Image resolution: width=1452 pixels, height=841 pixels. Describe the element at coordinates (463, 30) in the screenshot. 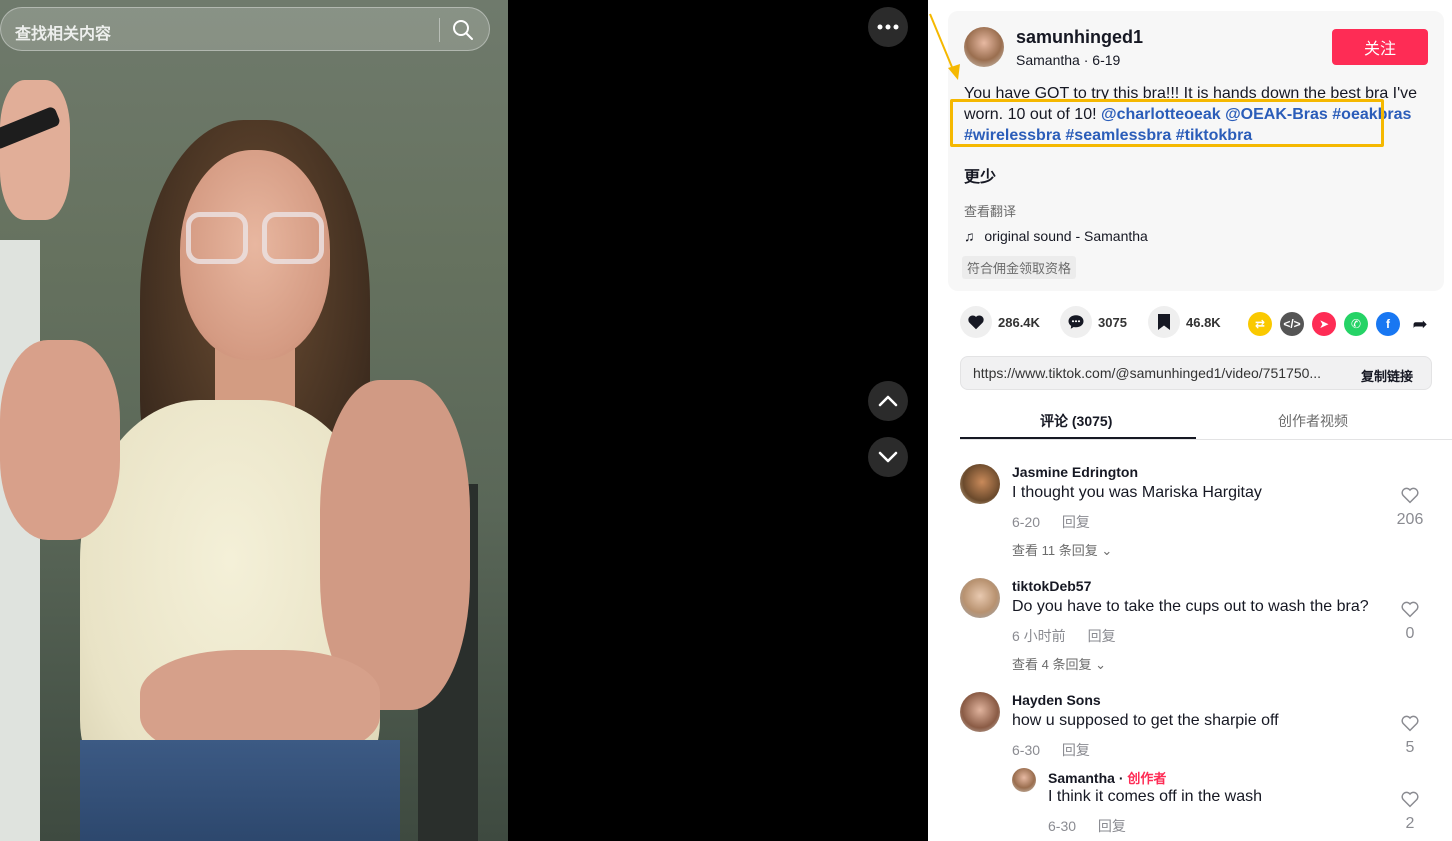

I see `search-icon` at that location.